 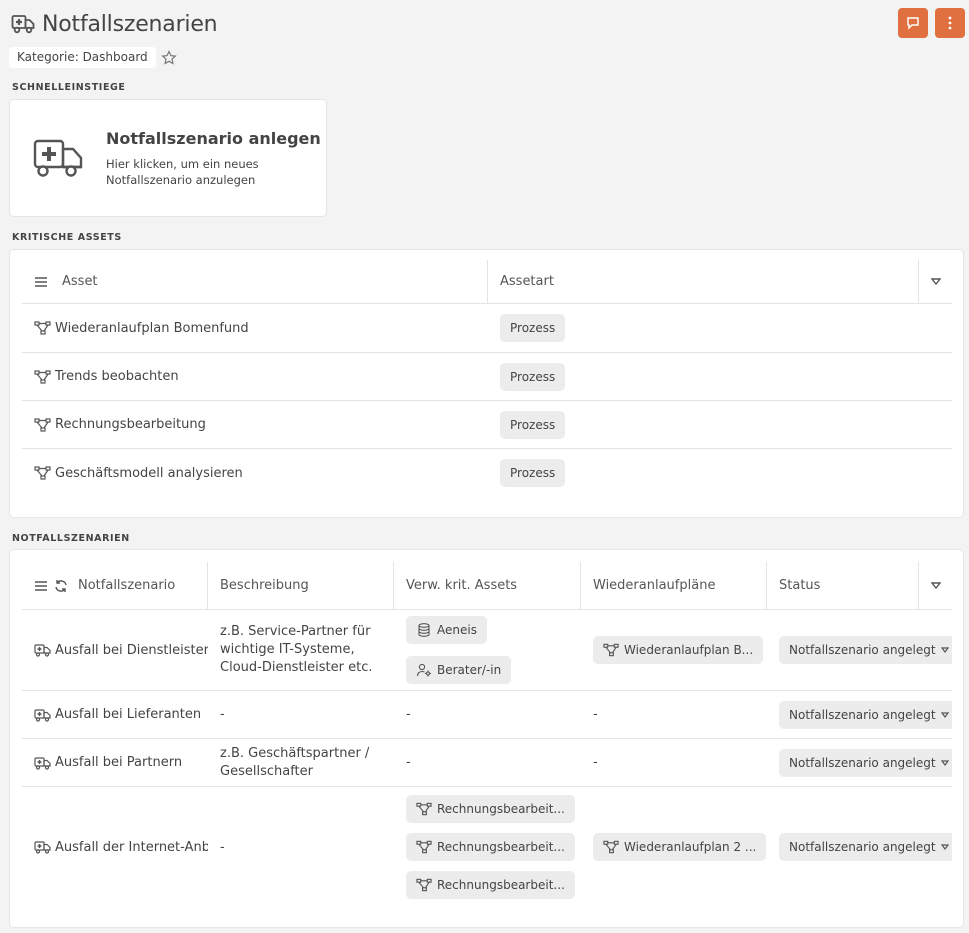 I want to click on scenario-name: Ausfall der Internet-Anbieter, so click(x=131, y=847).